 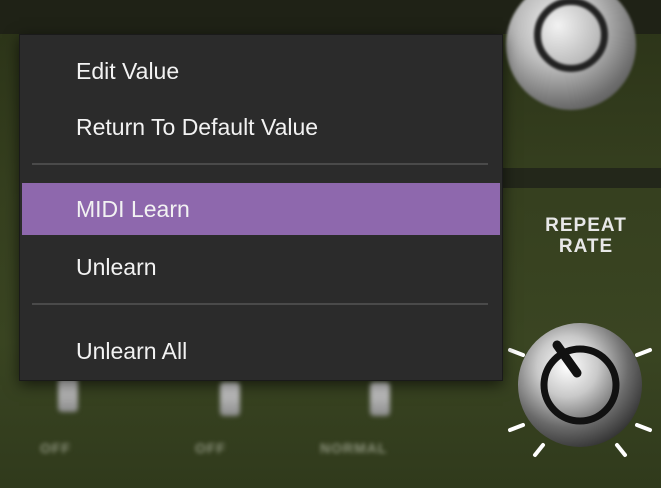 I want to click on repeat-rate-label: REPEAT RATE, so click(x=586, y=236).